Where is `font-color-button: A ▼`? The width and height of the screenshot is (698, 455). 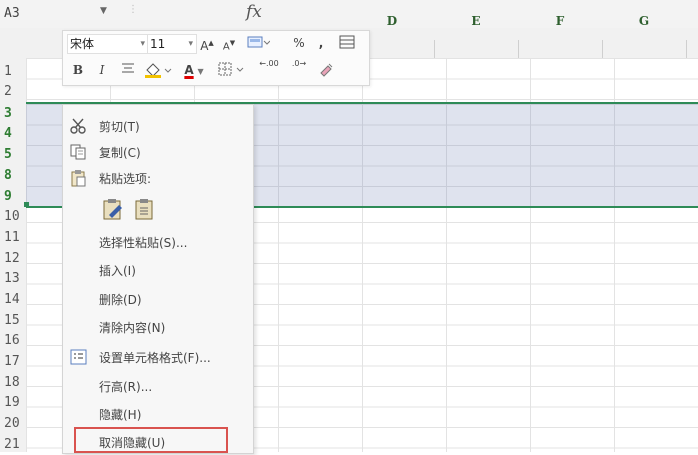 font-color-button: A ▼ is located at coordinates (194, 70).